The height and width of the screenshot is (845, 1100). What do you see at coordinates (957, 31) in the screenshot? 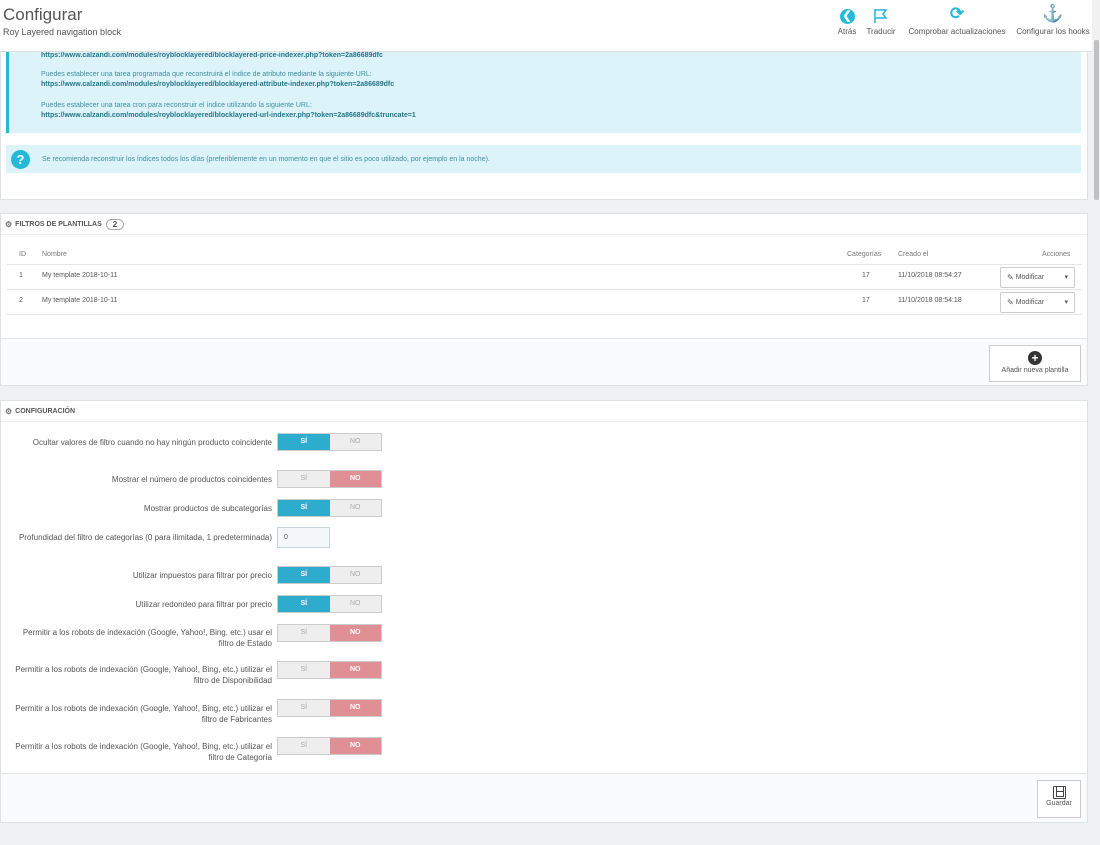
I see `check-updates-label: Comprobar actualizaciones` at bounding box center [957, 31].